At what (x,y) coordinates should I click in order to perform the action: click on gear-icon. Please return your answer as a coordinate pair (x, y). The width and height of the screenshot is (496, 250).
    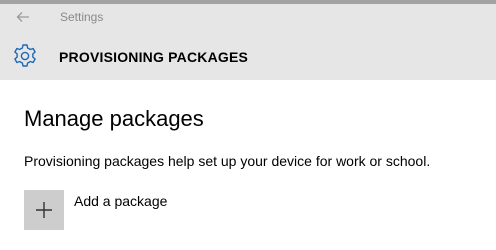
    Looking at the image, I should click on (25, 55).